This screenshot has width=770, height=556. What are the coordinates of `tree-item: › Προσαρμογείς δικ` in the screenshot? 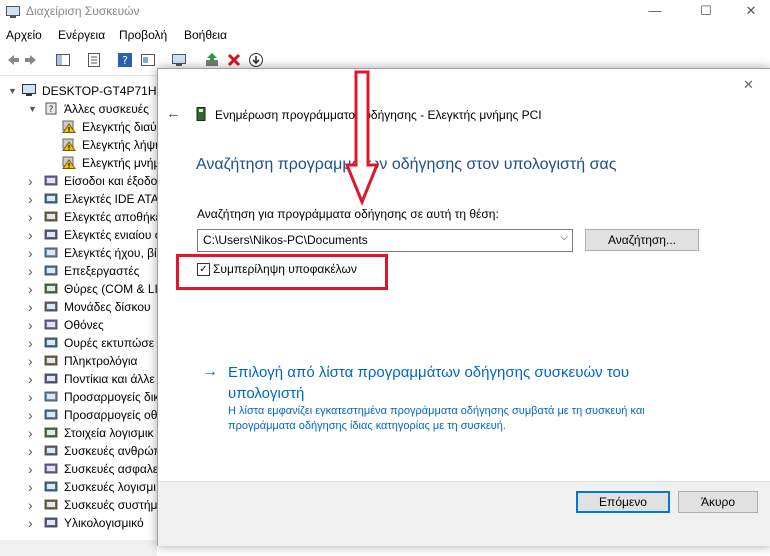 It's located at (78, 397).